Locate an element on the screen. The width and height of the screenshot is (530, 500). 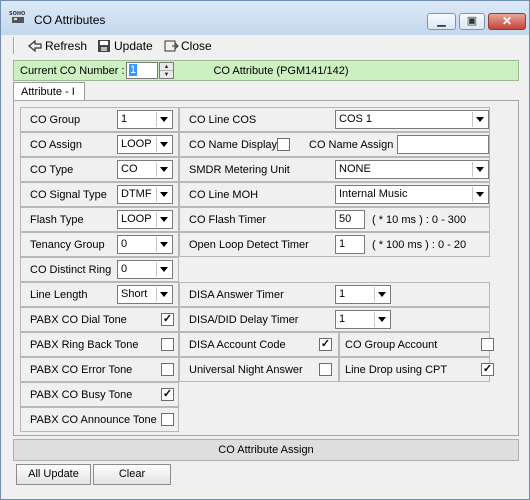
universal-night-answer-checkbox is located at coordinates (325, 369).